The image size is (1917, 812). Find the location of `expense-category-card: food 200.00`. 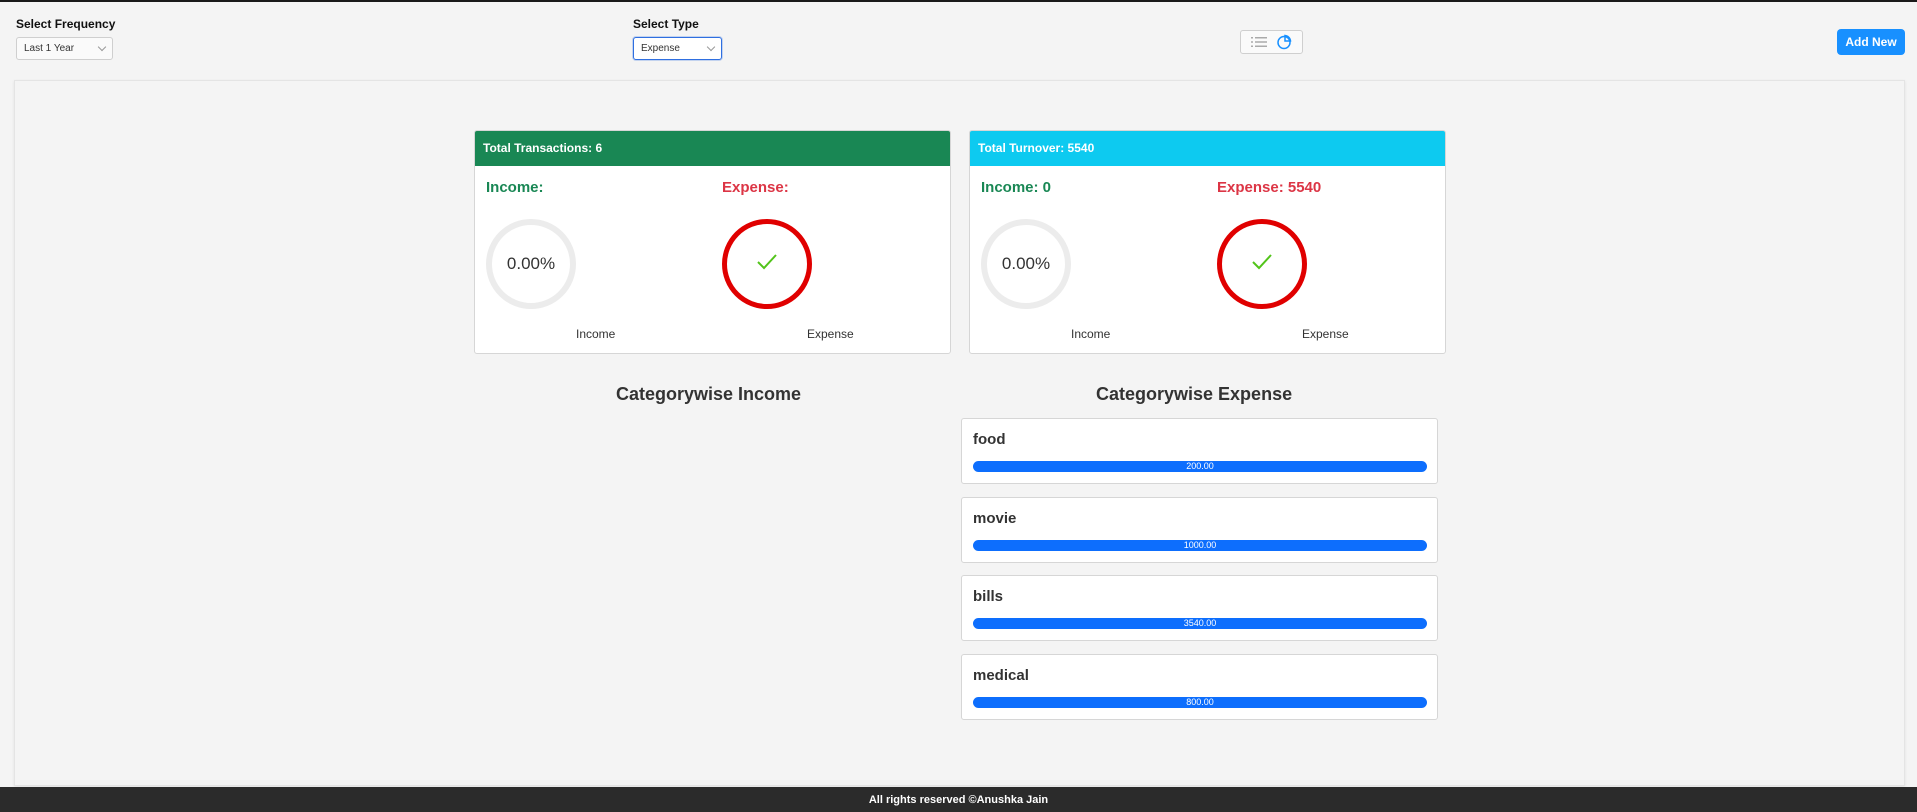

expense-category-card: food 200.00 is located at coordinates (1199, 451).